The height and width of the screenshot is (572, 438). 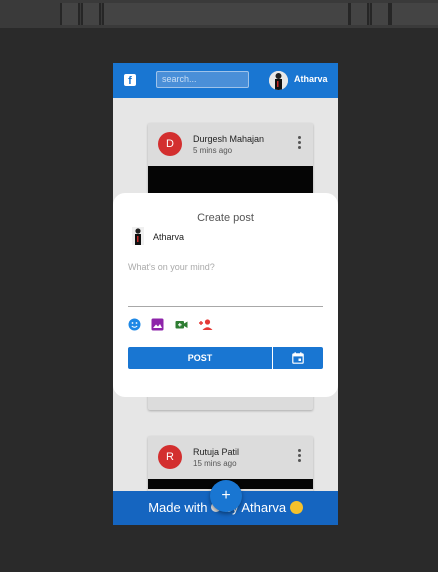 I want to click on user-name: Atharva, so click(x=311, y=79).